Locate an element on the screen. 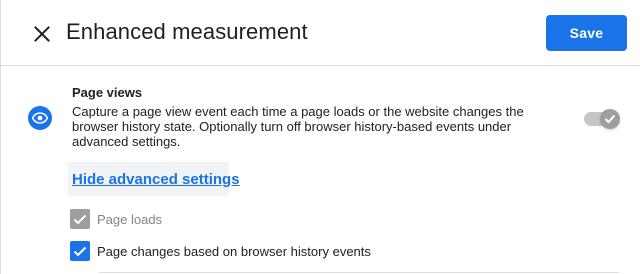 The width and height of the screenshot is (640, 274). page-loads-checkbox is located at coordinates (80, 219).